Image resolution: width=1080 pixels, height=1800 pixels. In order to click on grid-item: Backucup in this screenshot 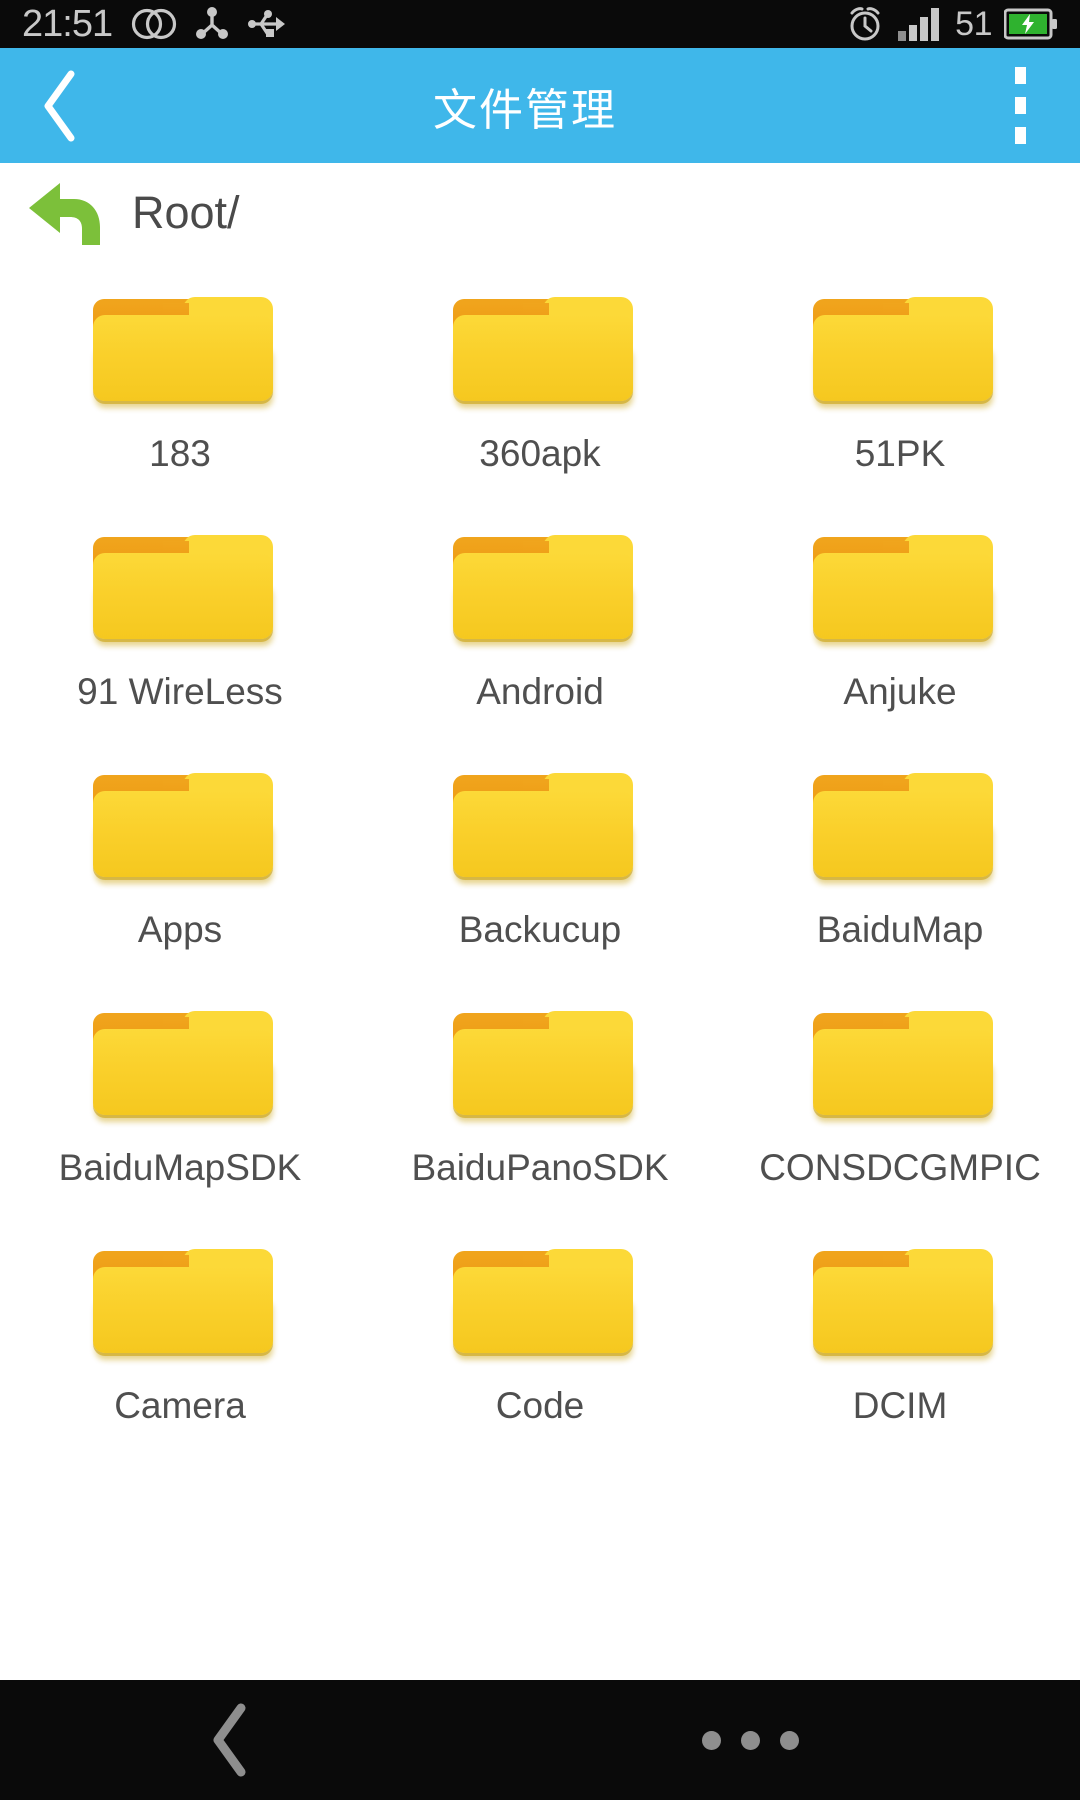, I will do `click(540, 858)`.